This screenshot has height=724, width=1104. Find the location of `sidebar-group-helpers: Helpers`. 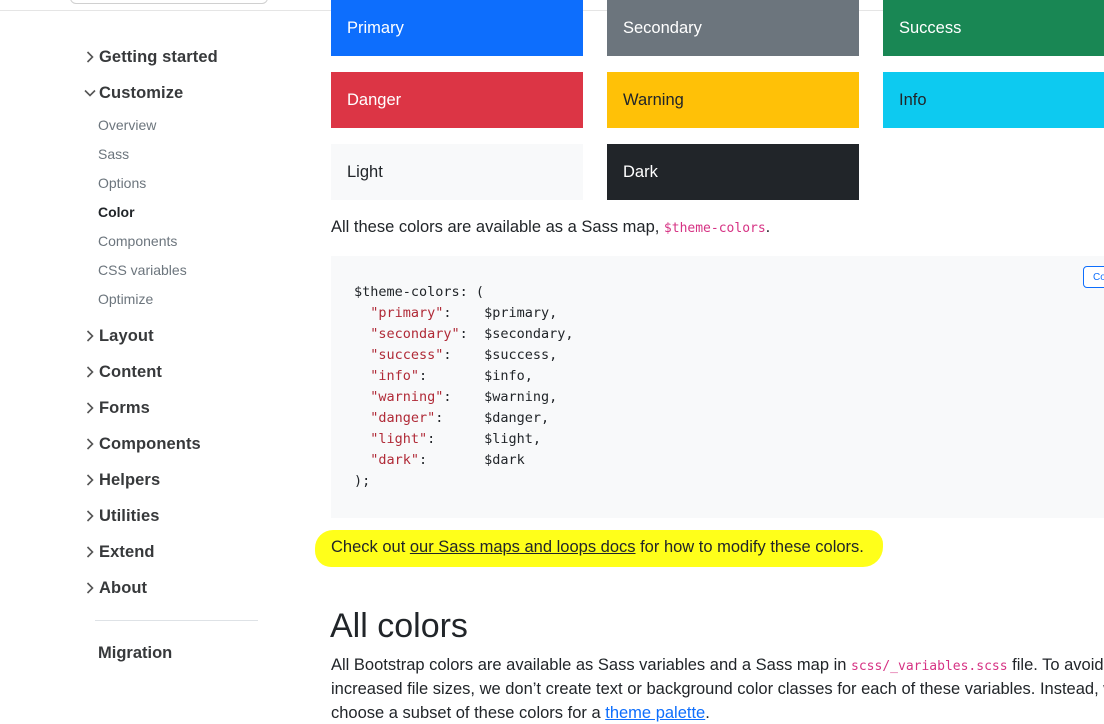

sidebar-group-helpers: Helpers is located at coordinates (121, 480).